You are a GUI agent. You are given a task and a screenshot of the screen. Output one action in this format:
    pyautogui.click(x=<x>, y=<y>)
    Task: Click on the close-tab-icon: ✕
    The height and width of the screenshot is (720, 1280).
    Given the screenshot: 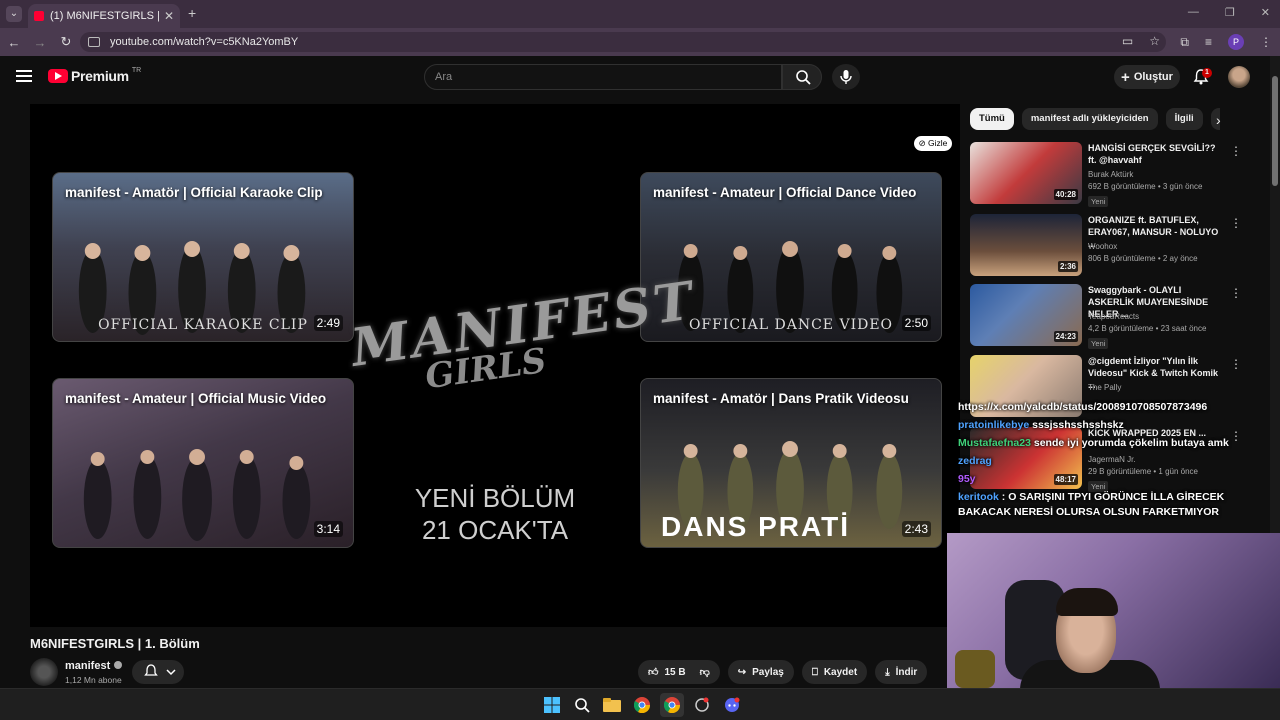 What is the action you would take?
    pyautogui.click(x=169, y=16)
    